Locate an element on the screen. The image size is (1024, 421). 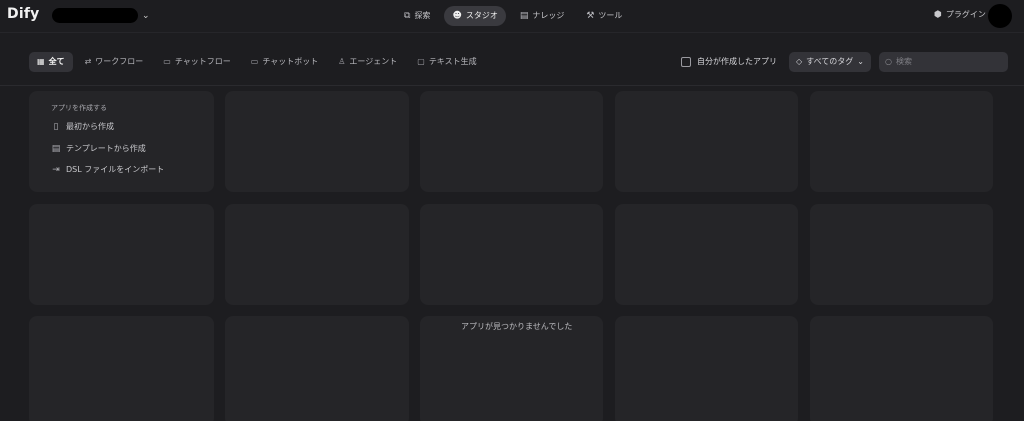
tab-label: ワークフロー is located at coordinates (119, 61).